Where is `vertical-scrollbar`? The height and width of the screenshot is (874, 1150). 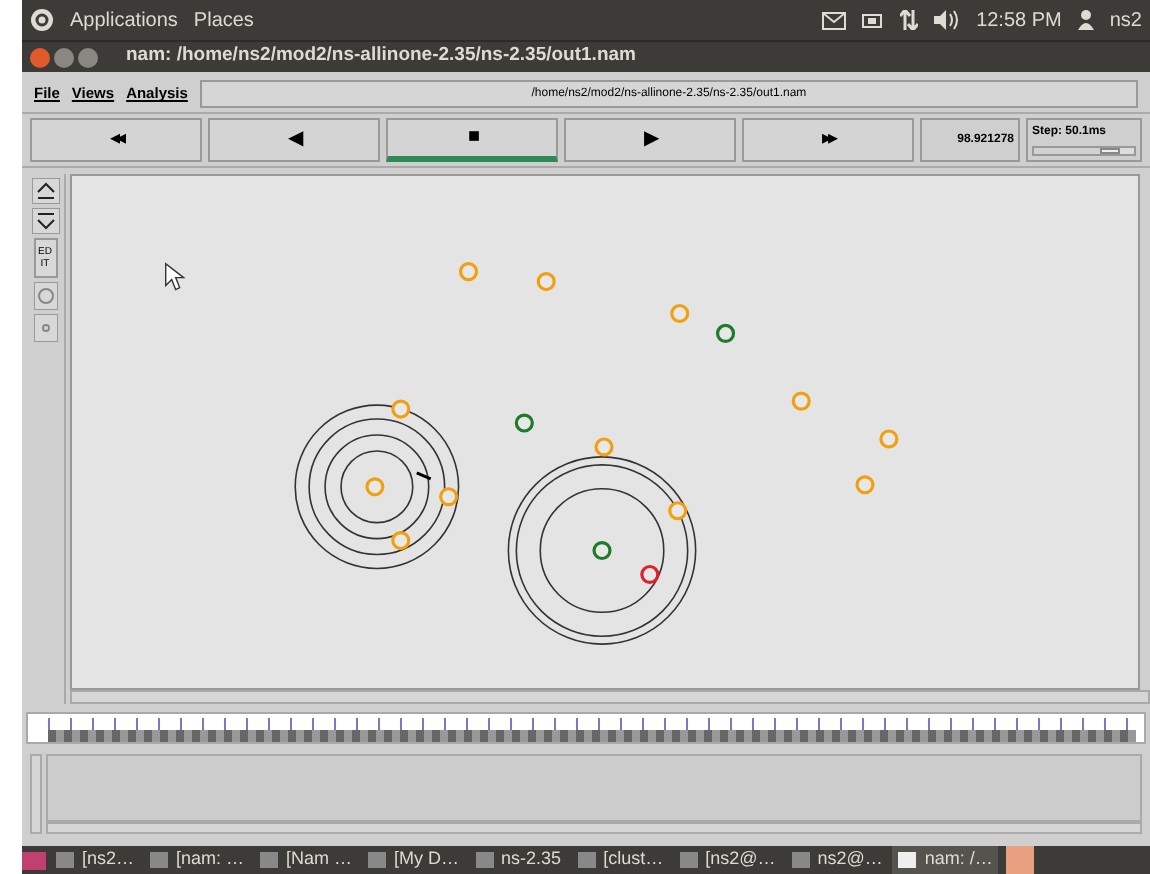
vertical-scrollbar is located at coordinates (36, 794).